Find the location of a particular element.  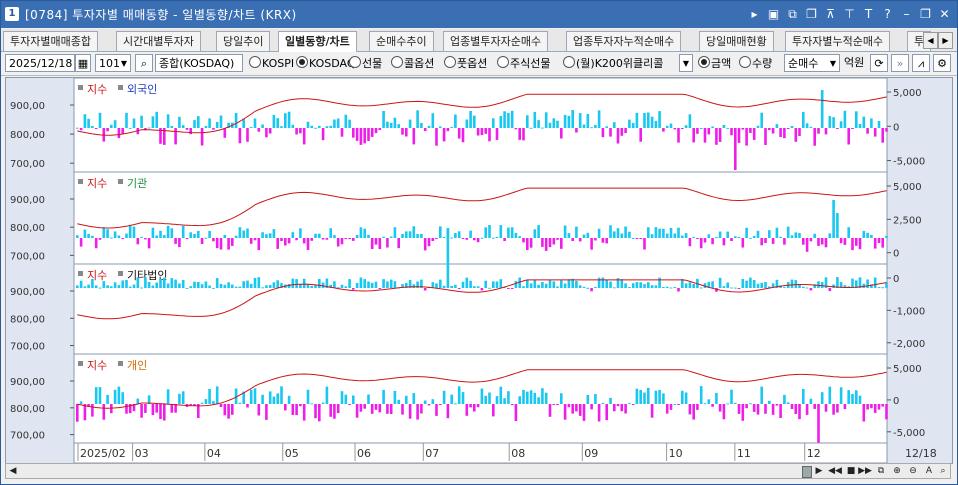

radio-kospi: KOSPI is located at coordinates (271, 63).